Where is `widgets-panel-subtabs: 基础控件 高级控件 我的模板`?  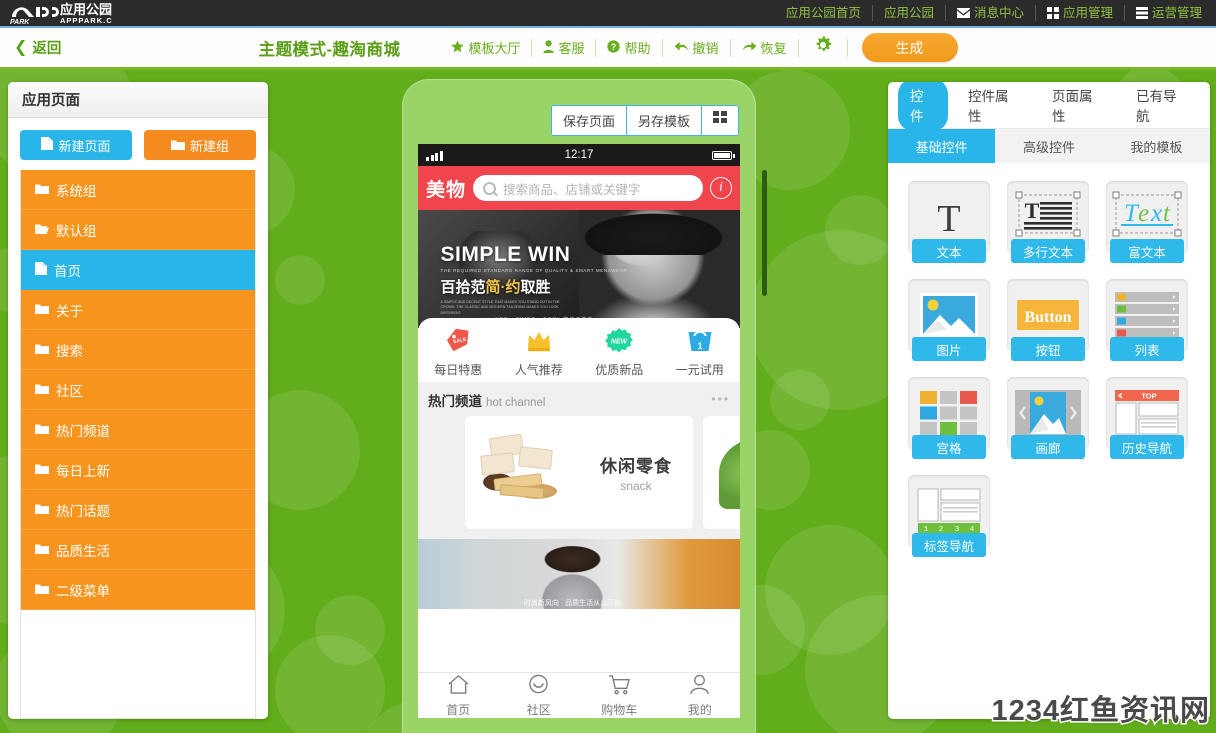
widgets-panel-subtabs: 基础控件 高级控件 我的模板 is located at coordinates (1049, 146).